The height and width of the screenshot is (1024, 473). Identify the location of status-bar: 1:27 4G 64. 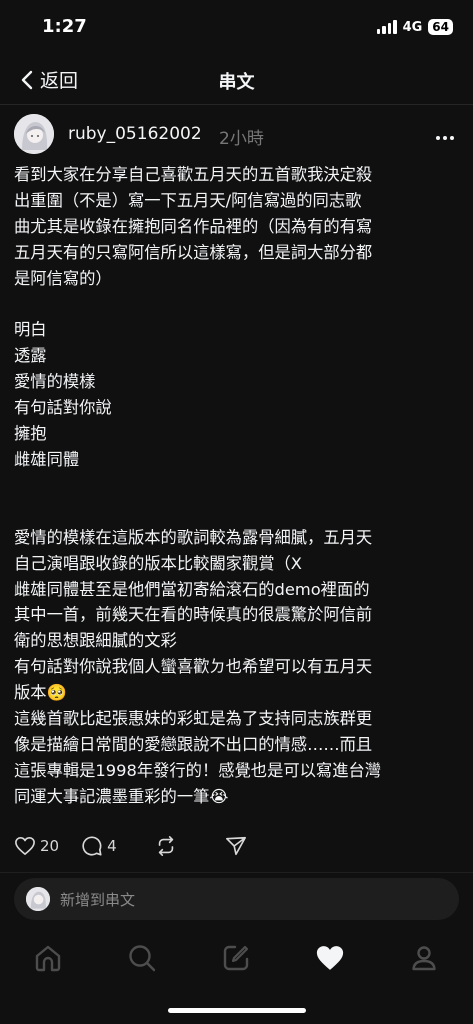
(236, 28).